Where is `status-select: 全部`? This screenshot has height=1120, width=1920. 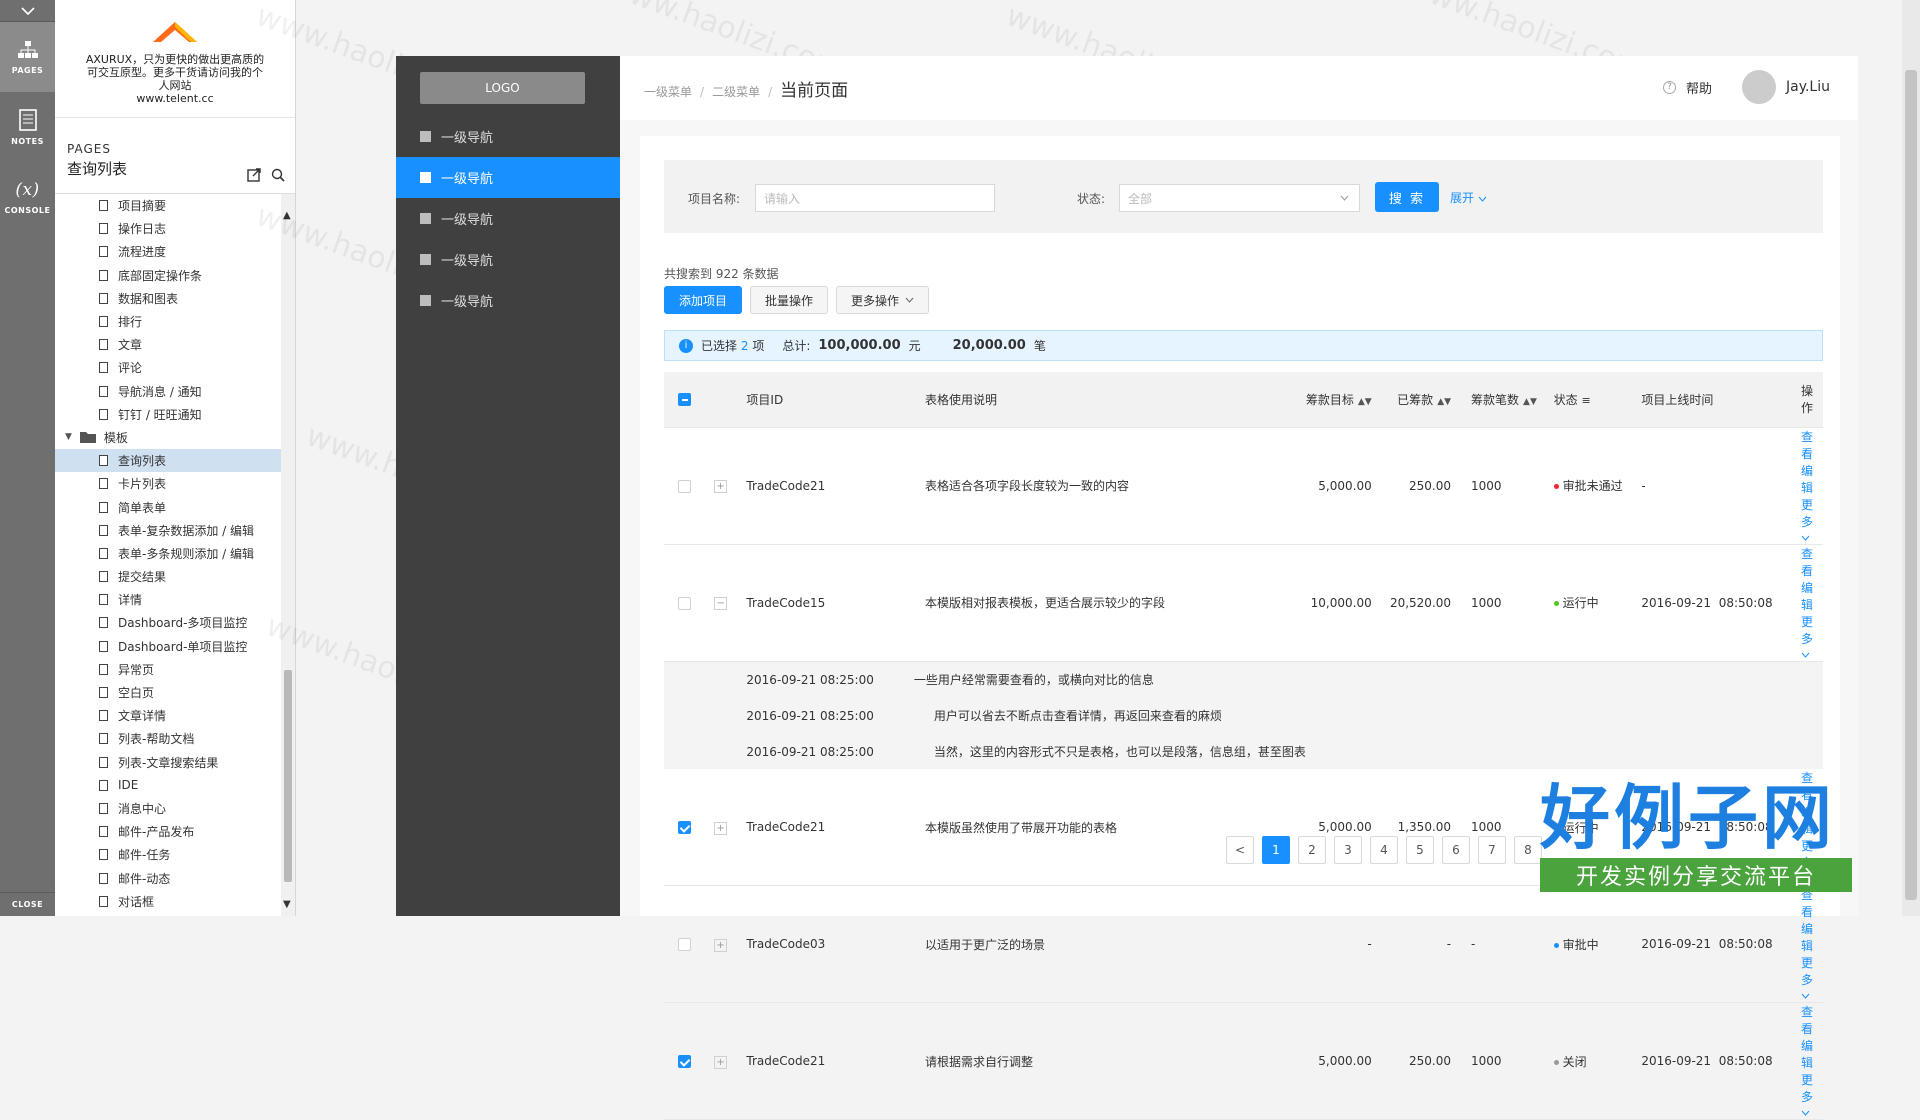
status-select: 全部 is located at coordinates (1239, 198).